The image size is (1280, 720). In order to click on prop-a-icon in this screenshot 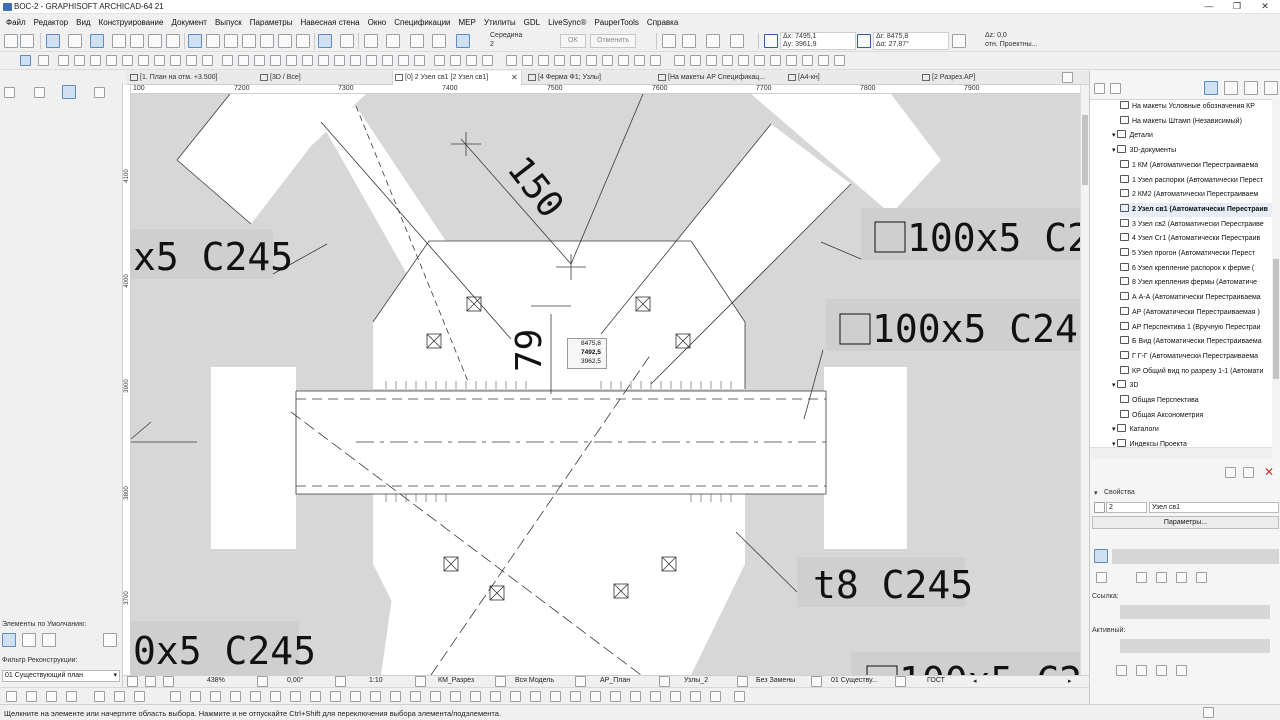, I will do `click(1101, 577)`.